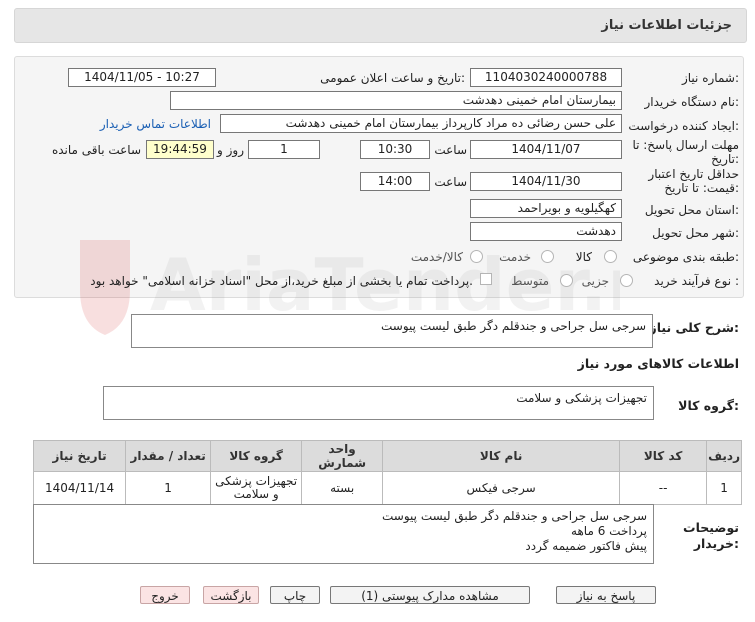 The height and width of the screenshot is (622, 755). What do you see at coordinates (666, 25) in the screenshot?
I see `page-title: جزئیات اطلاعات نیاز` at bounding box center [666, 25].